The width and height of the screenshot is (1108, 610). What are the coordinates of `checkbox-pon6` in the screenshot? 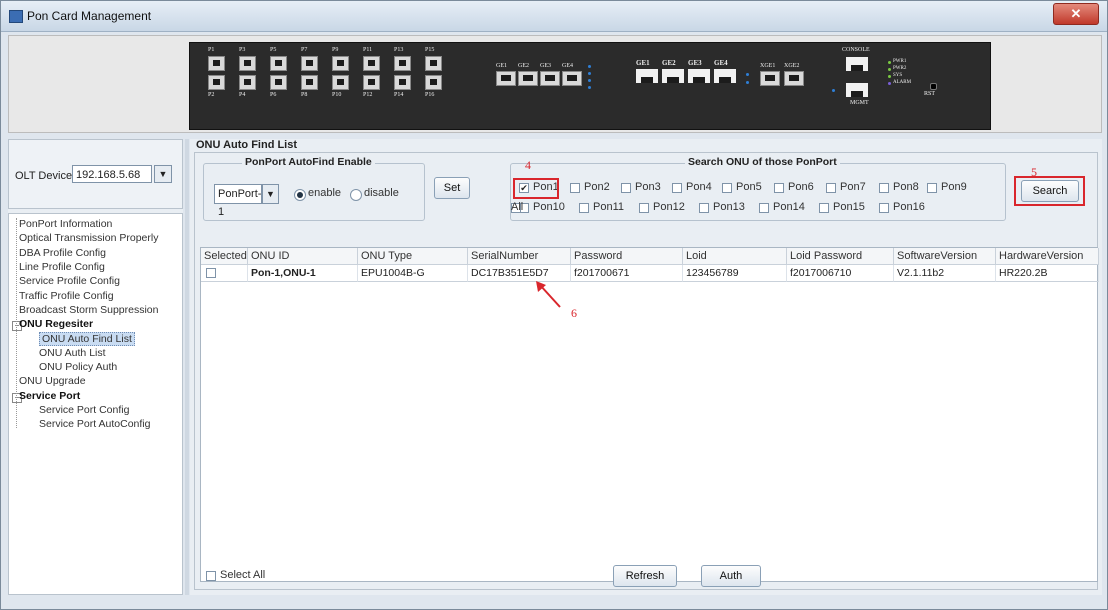 It's located at (779, 188).